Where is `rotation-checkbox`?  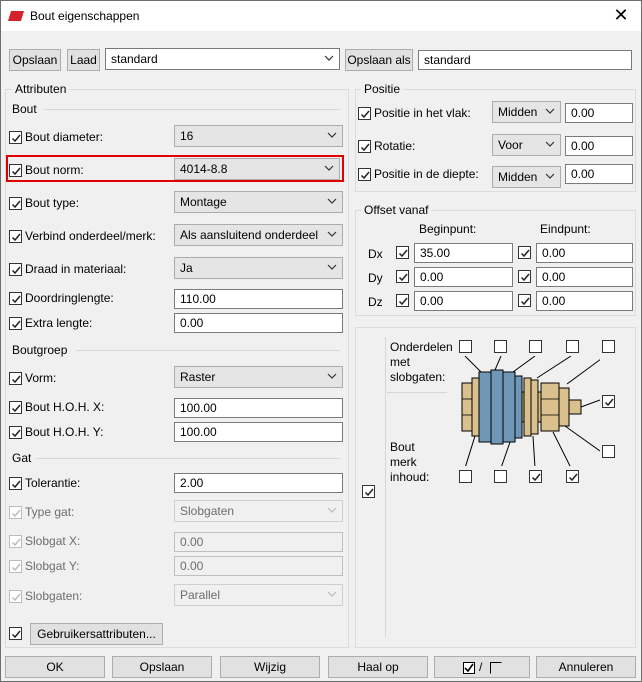 rotation-checkbox is located at coordinates (364, 146).